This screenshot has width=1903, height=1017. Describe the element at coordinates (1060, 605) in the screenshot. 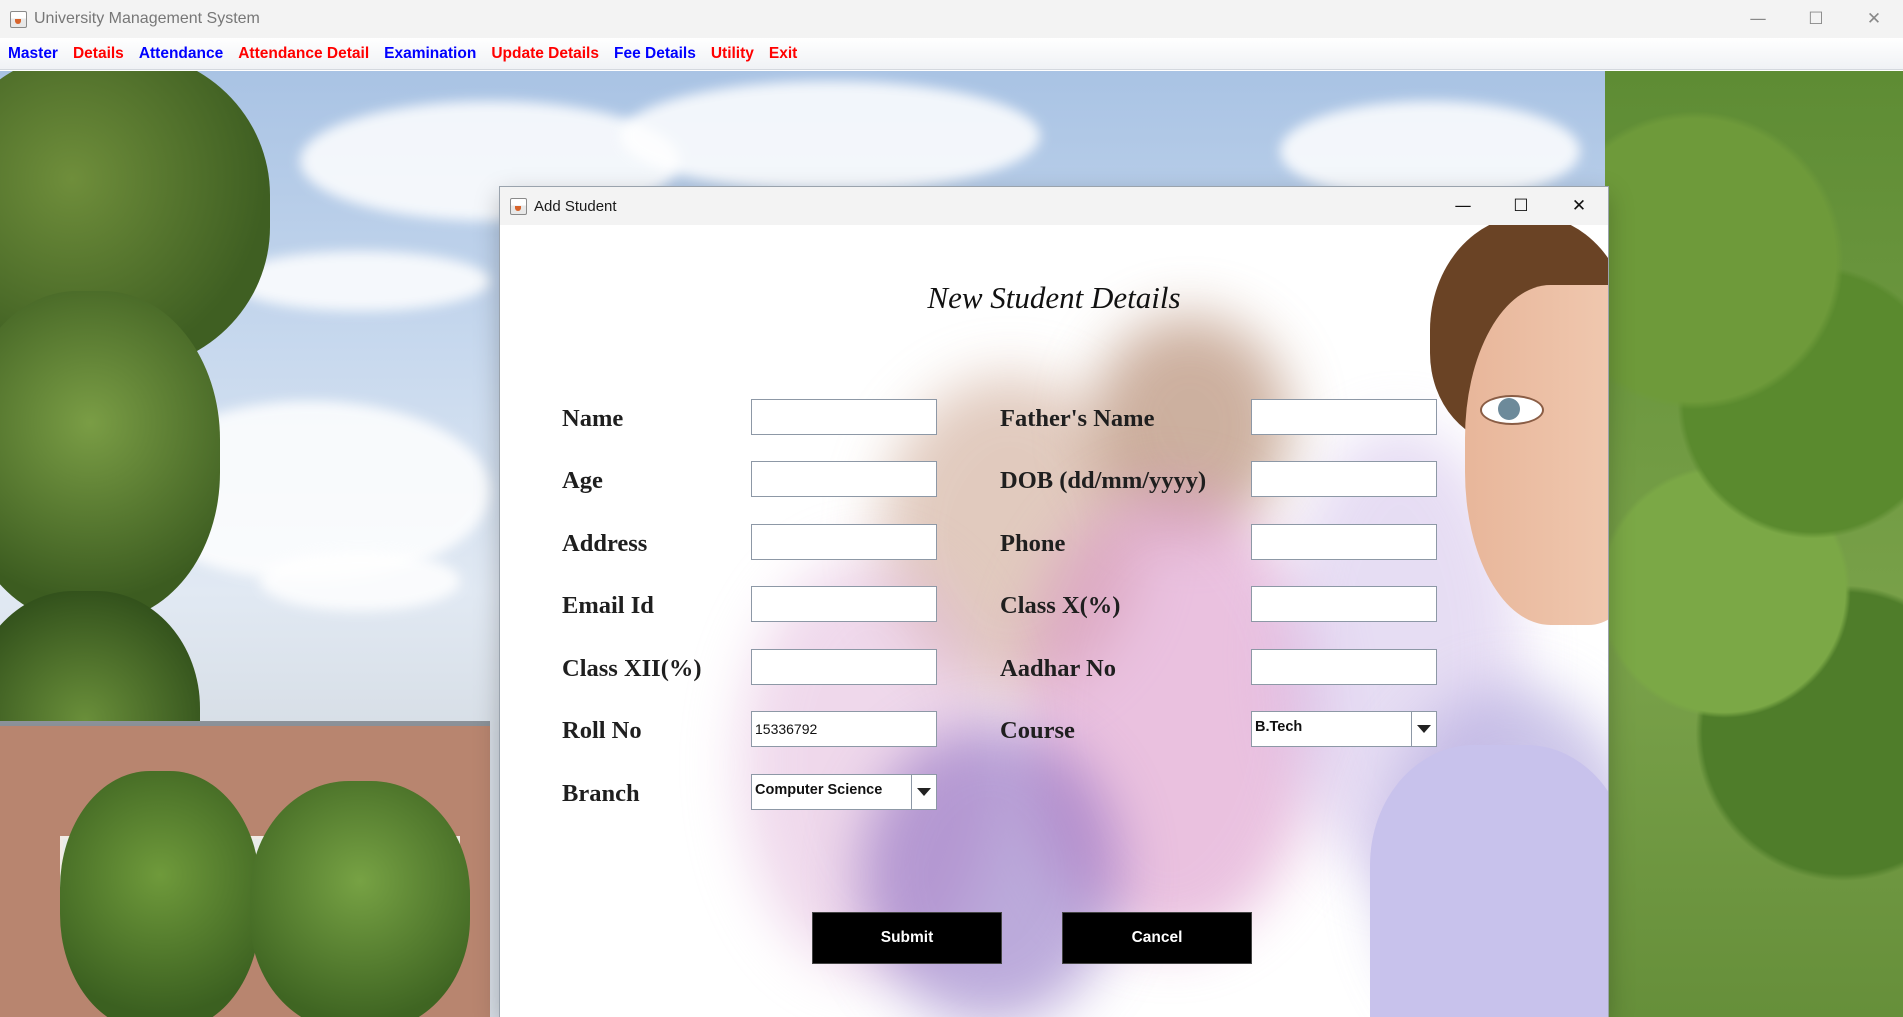

I see `class-x-label: Class X(%)` at that location.